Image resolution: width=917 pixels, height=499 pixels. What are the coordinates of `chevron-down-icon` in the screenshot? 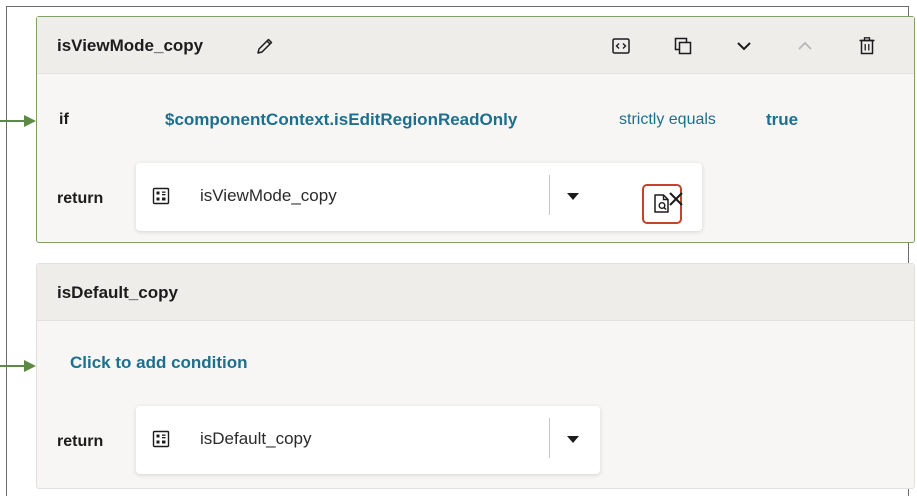 It's located at (744, 46).